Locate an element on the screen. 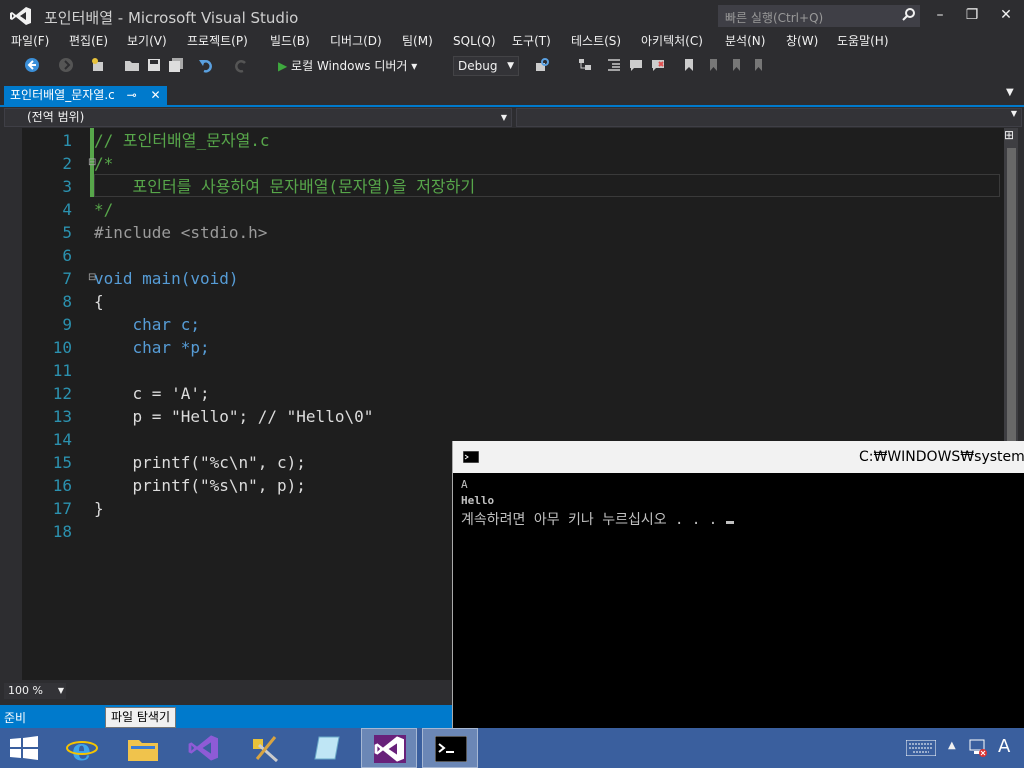  undo-icon is located at coordinates (206, 65).